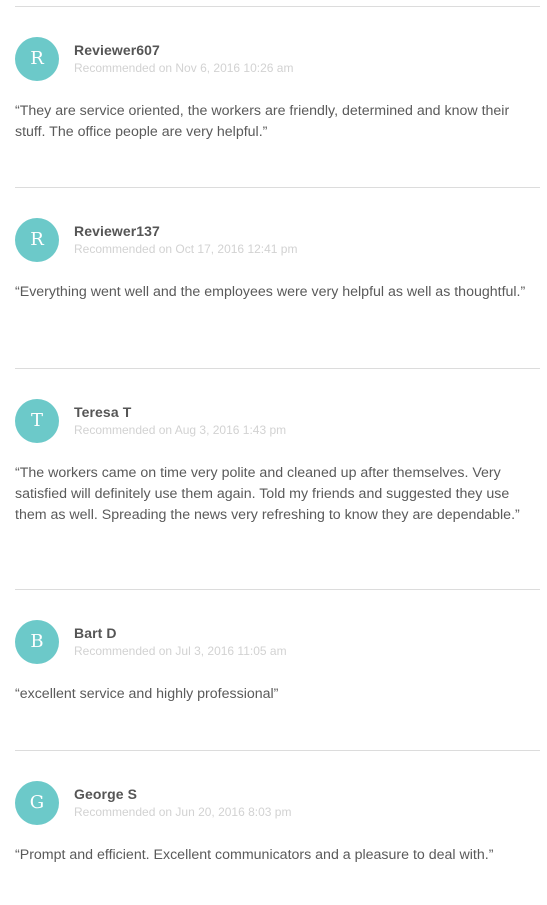  I want to click on avatar: B, so click(37, 642).